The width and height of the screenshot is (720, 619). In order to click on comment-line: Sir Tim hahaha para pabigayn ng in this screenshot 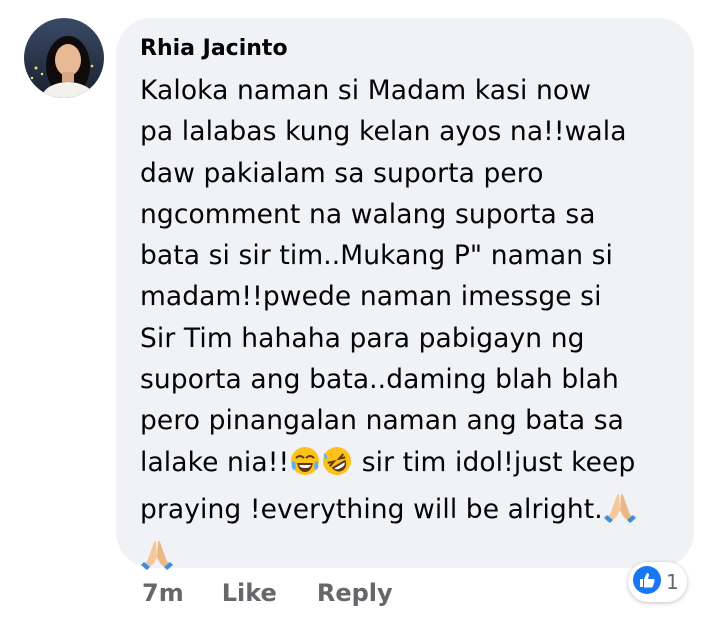, I will do `click(362, 338)`.